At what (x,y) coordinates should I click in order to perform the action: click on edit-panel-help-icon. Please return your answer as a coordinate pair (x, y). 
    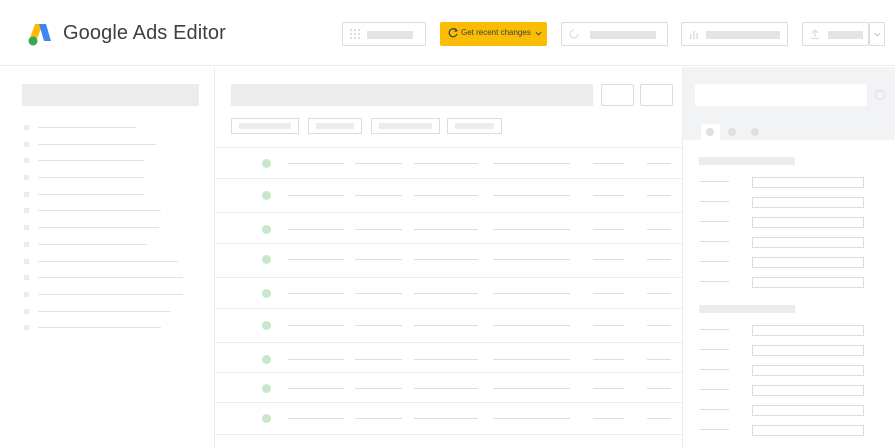
    Looking at the image, I should click on (880, 95).